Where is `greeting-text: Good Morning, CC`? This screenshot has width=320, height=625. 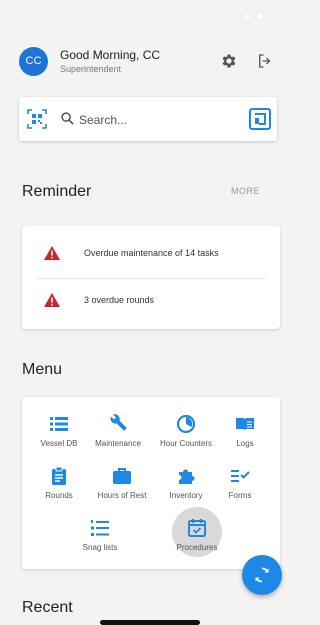
greeting-text: Good Morning, CC is located at coordinates (110, 55).